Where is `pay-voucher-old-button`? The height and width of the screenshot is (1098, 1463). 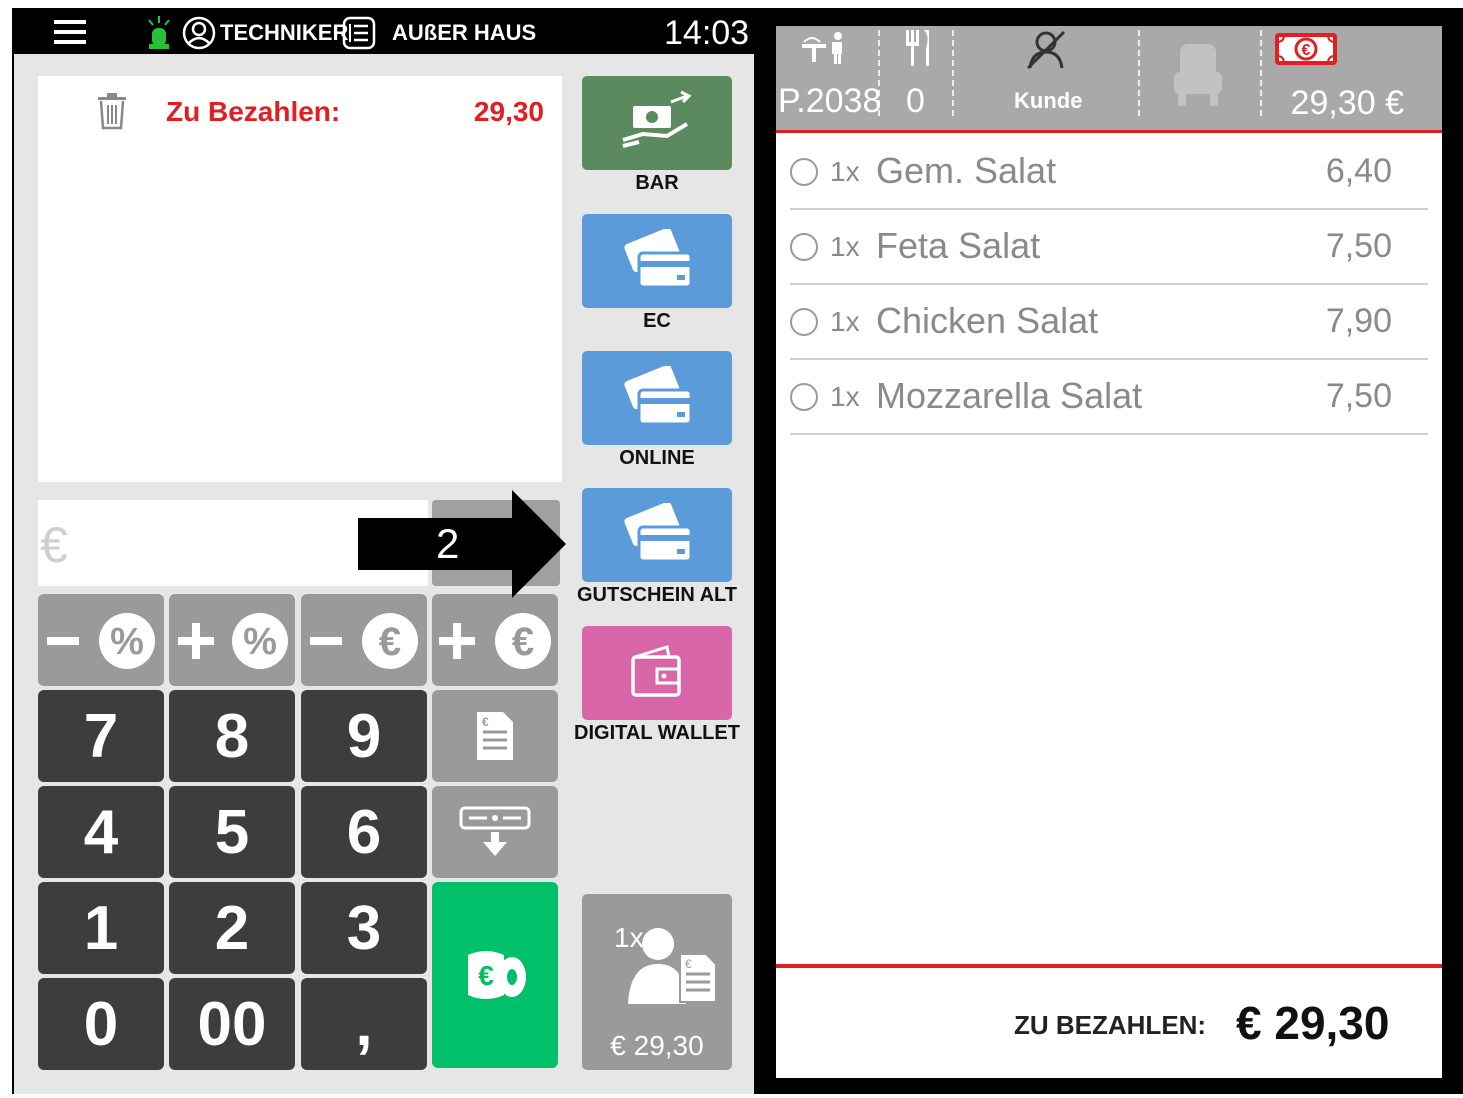 pay-voucher-old-button is located at coordinates (657, 535).